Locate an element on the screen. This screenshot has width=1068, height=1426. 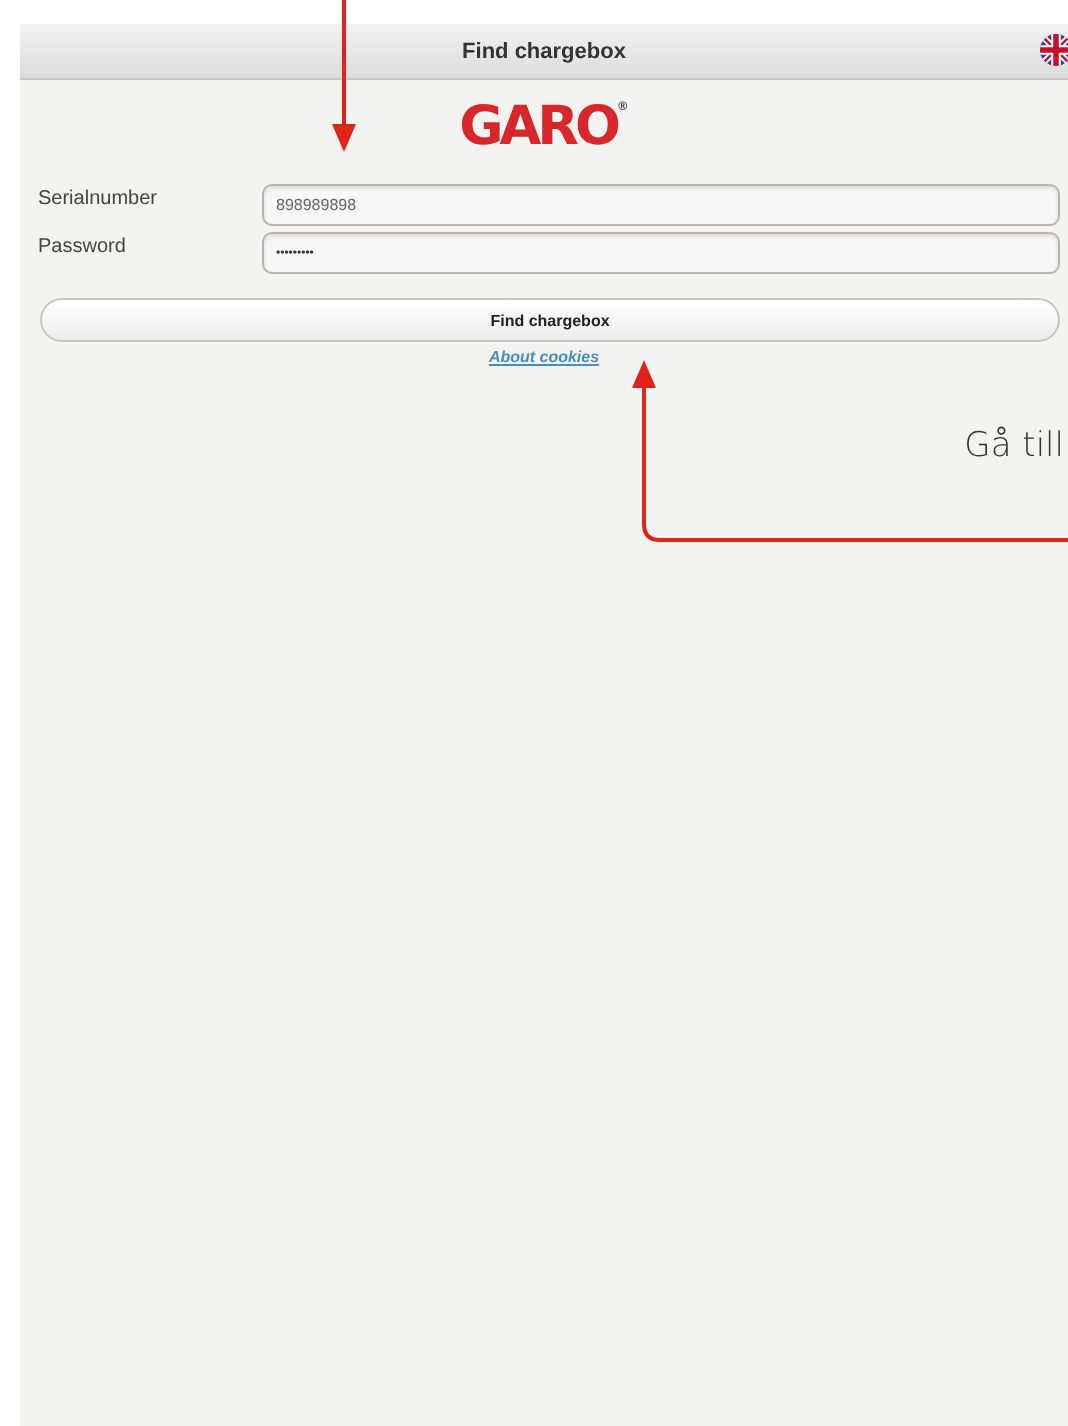
annotation-text: Gå till is located at coordinates (1014, 446).